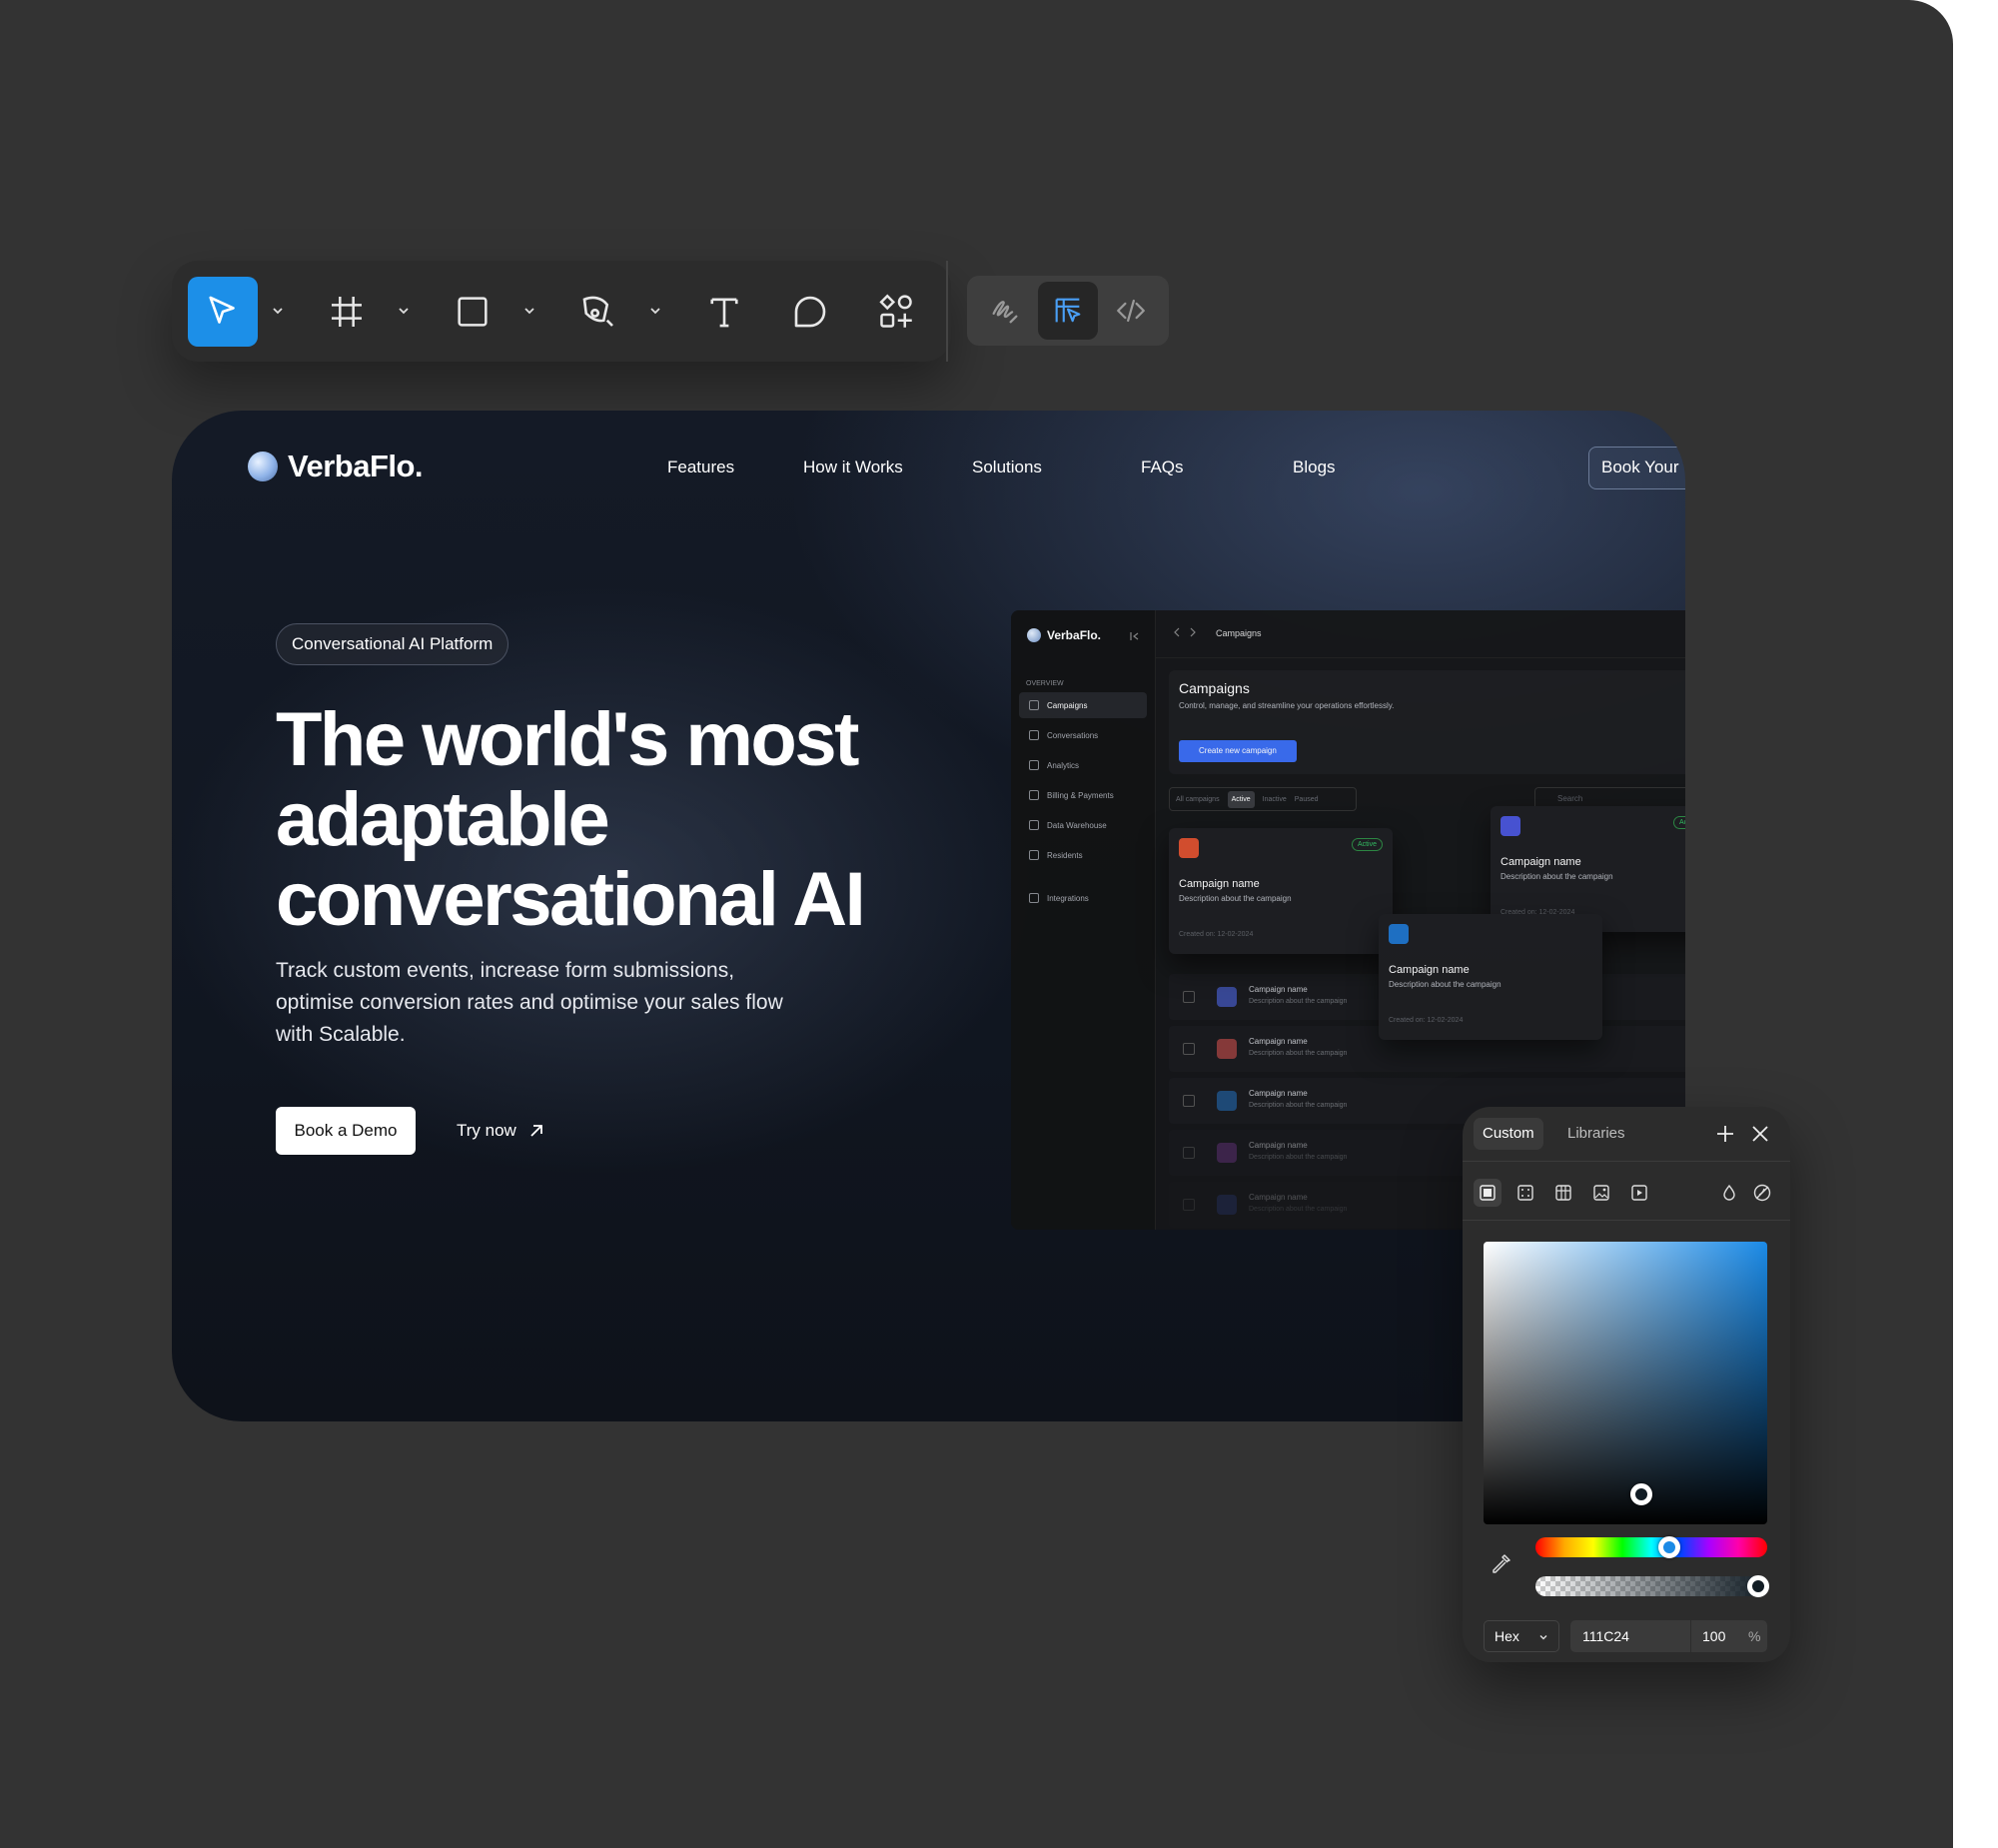 This screenshot has height=1848, width=1998. I want to click on cursor-icon, so click(222, 310).